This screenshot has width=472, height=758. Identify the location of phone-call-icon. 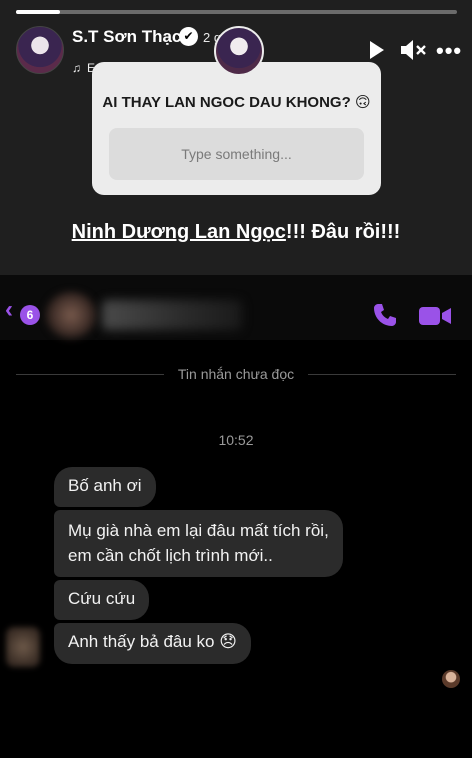
(385, 315).